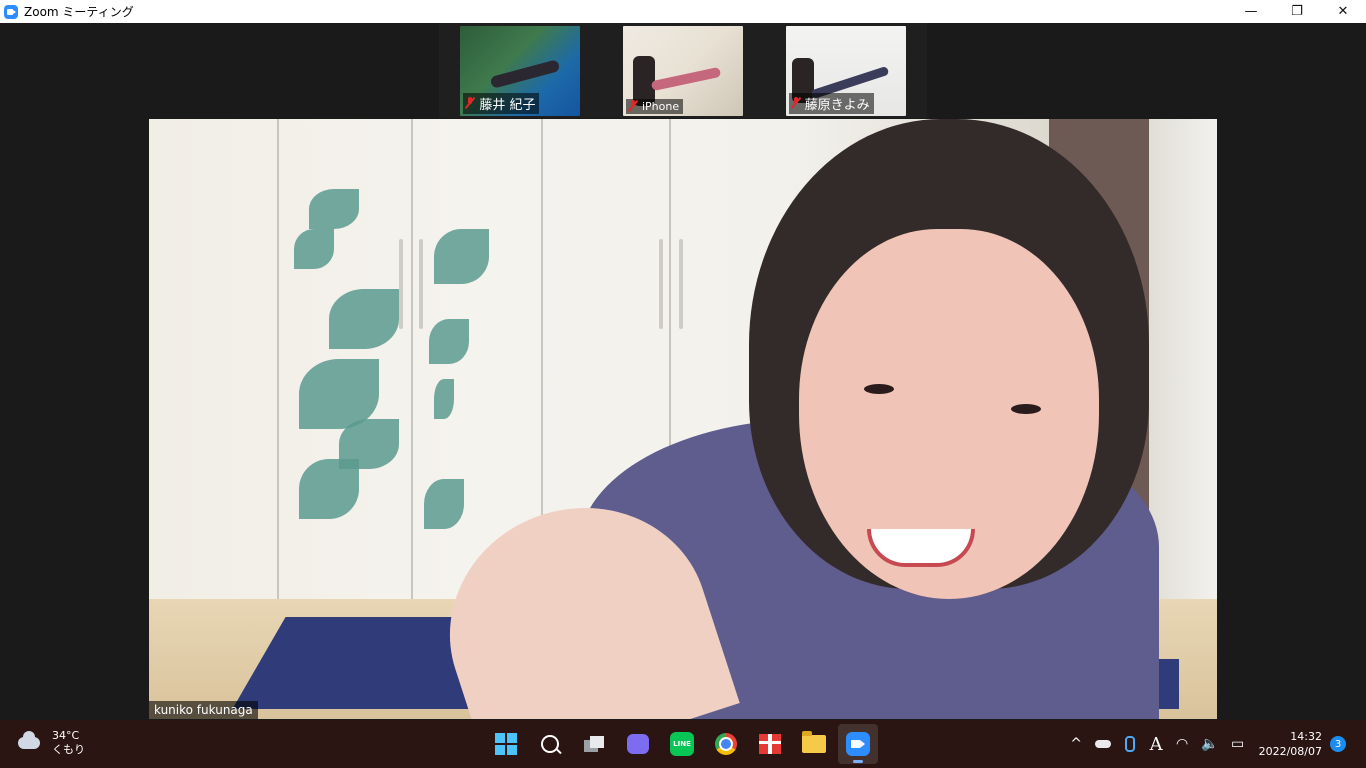 Image resolution: width=1366 pixels, height=768 pixels. Describe the element at coordinates (837, 105) in the screenshot. I see `participant-name: 藤原きよみ` at that location.